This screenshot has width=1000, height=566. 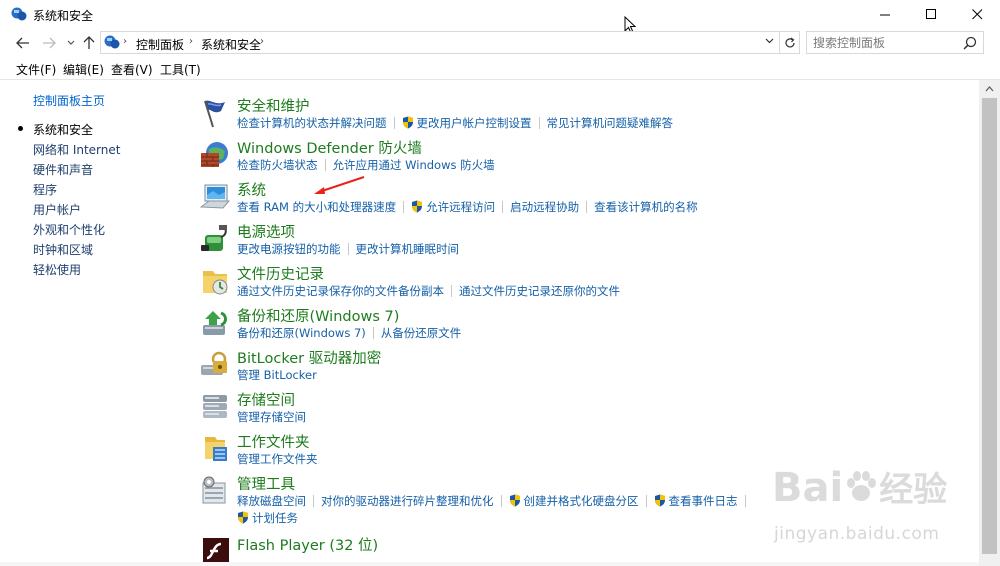 I want to click on back-button, so click(x=23, y=43).